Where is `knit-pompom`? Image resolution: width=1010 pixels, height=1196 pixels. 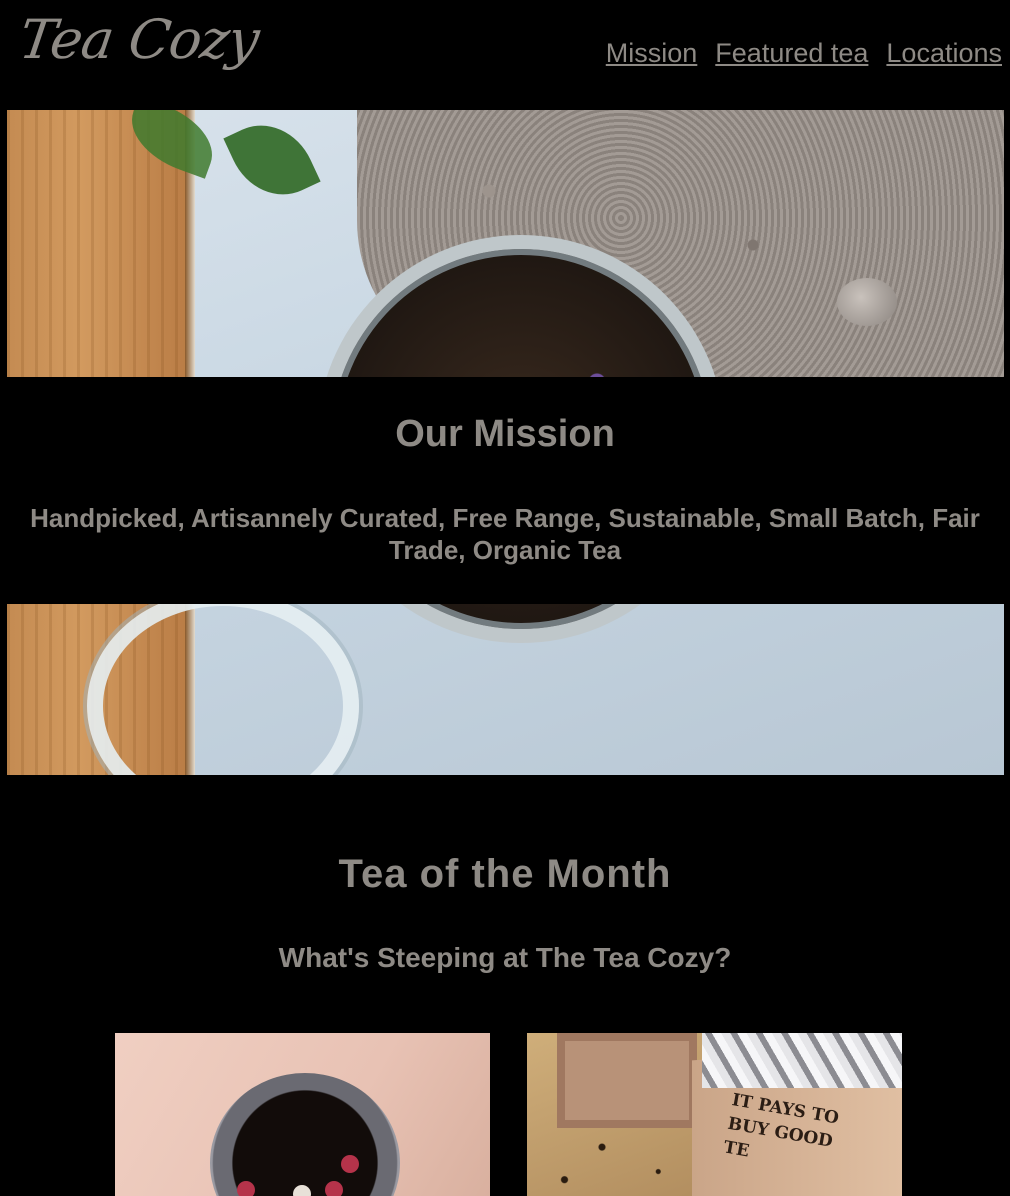 knit-pompom is located at coordinates (867, 302).